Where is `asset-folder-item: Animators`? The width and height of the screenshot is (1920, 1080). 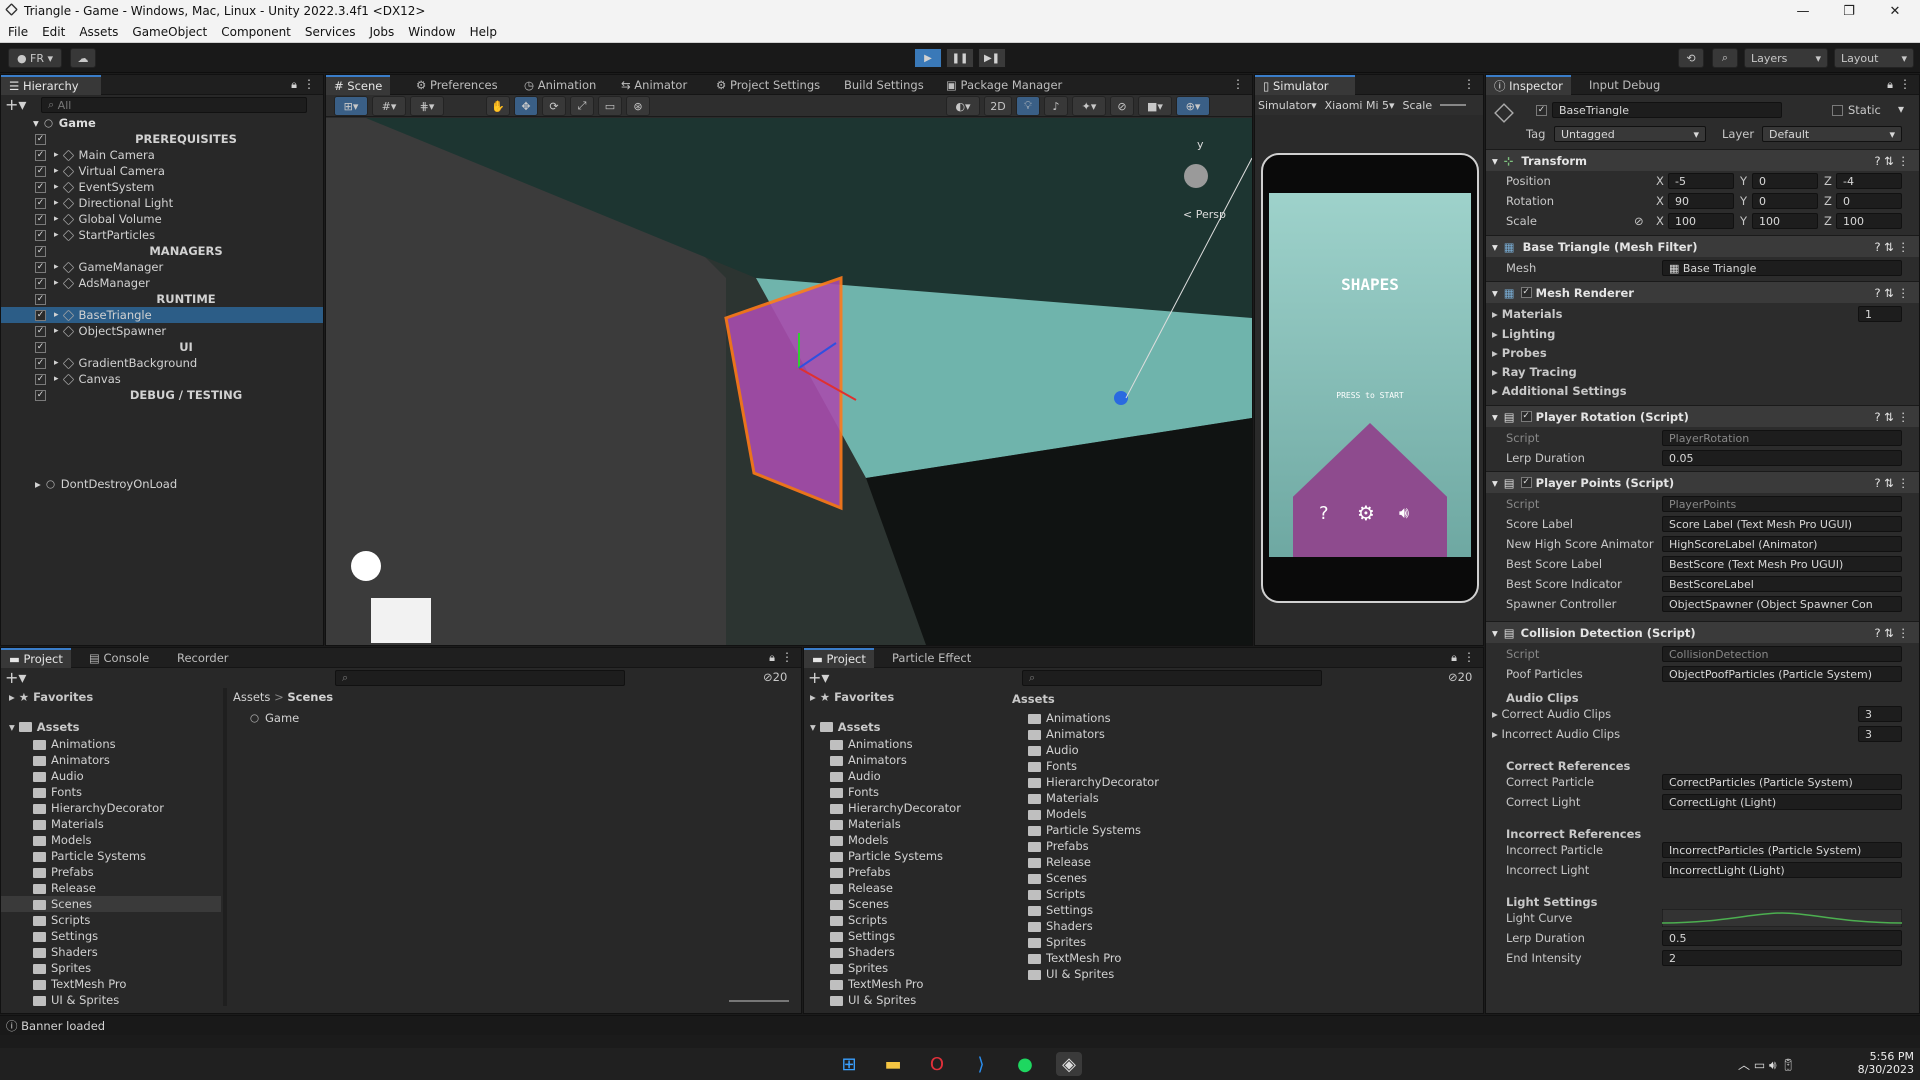
asset-folder-item: Animators is located at coordinates (1058, 734).